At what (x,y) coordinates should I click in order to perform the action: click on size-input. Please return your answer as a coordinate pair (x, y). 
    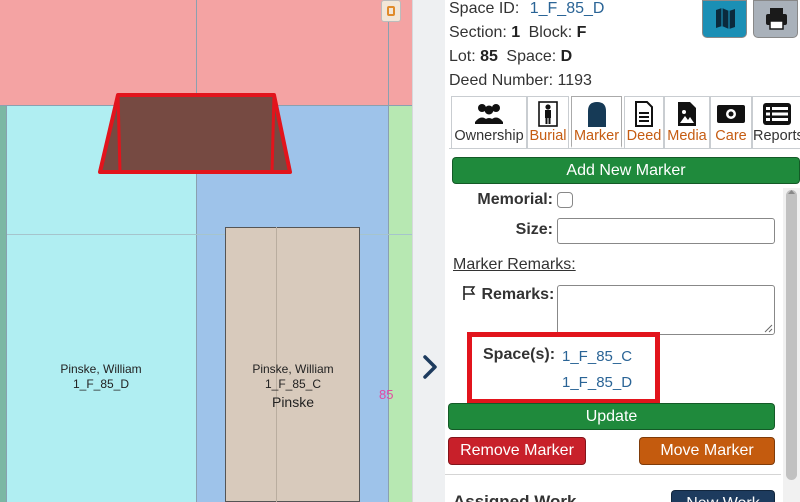
    Looking at the image, I should click on (666, 231).